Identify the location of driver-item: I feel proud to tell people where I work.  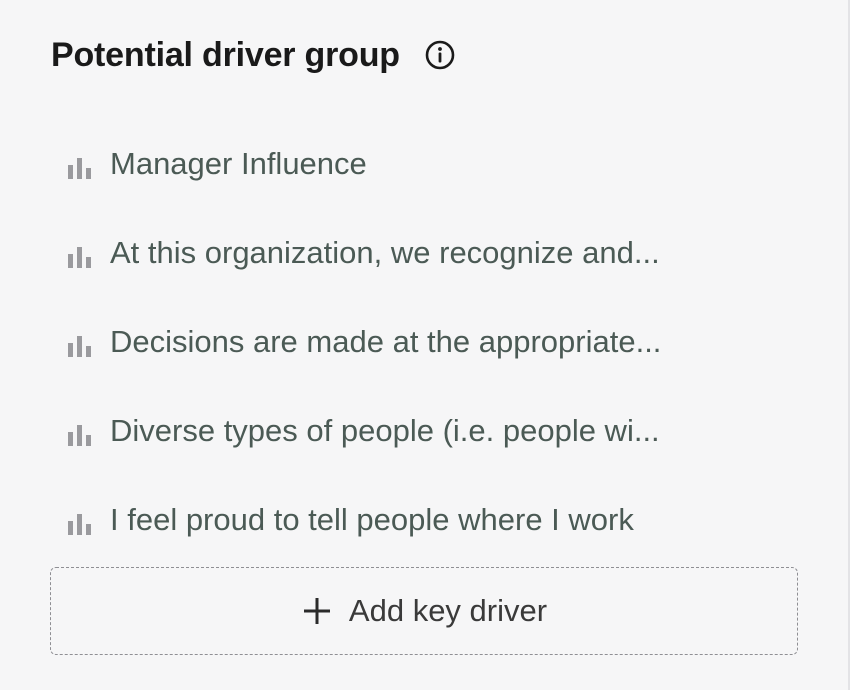
(416, 519).